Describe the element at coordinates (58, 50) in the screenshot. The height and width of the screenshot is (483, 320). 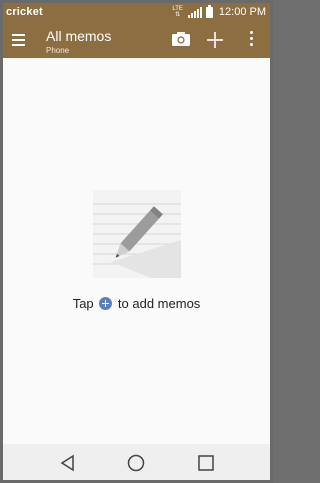
I see `page-subtitle: Phone` at that location.